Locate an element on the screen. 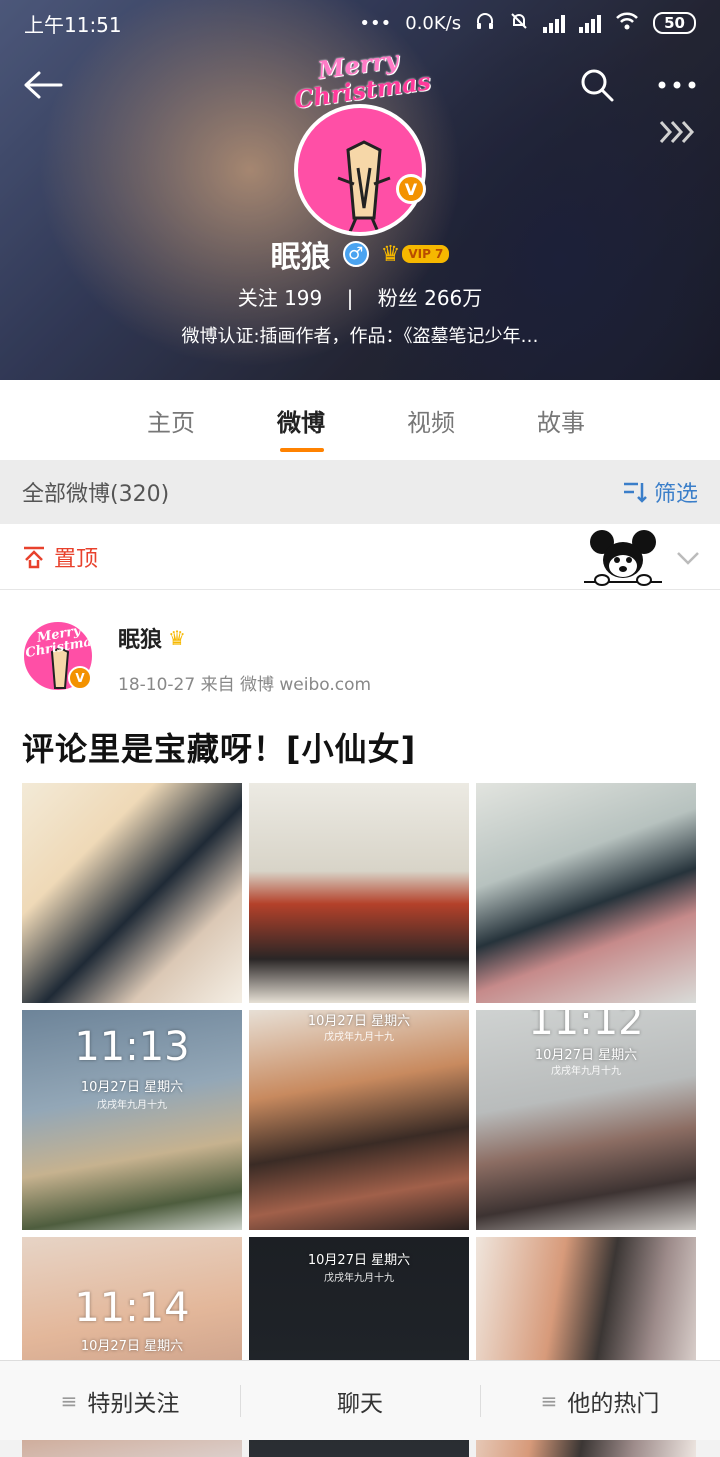 This screenshot has width=720, height=1457. status-time: 上午11:51 is located at coordinates (73, 24).